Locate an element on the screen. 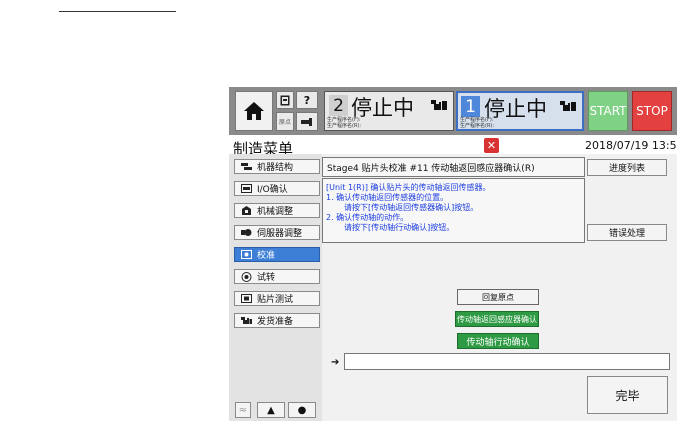 The width and height of the screenshot is (677, 421). double-chevron-up-icon: ≈ is located at coordinates (243, 410).